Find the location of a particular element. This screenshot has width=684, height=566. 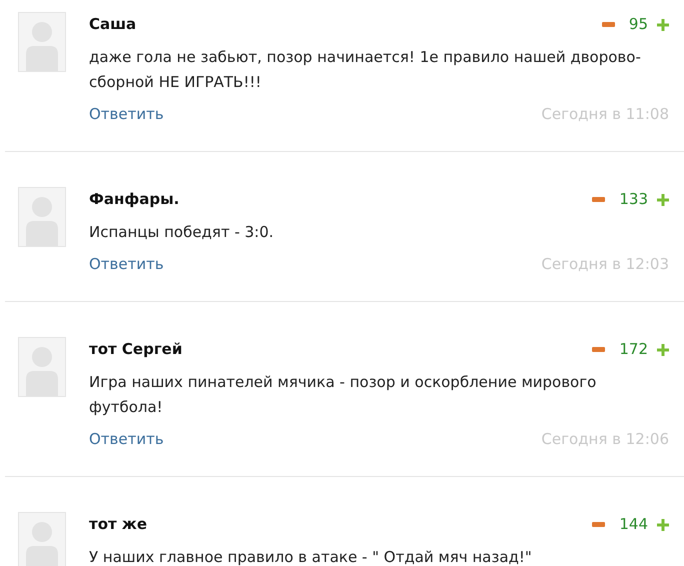

comment-text: Игра наших пинателей мячика - позор и оскорбление мирового футбола! is located at coordinates (343, 395).